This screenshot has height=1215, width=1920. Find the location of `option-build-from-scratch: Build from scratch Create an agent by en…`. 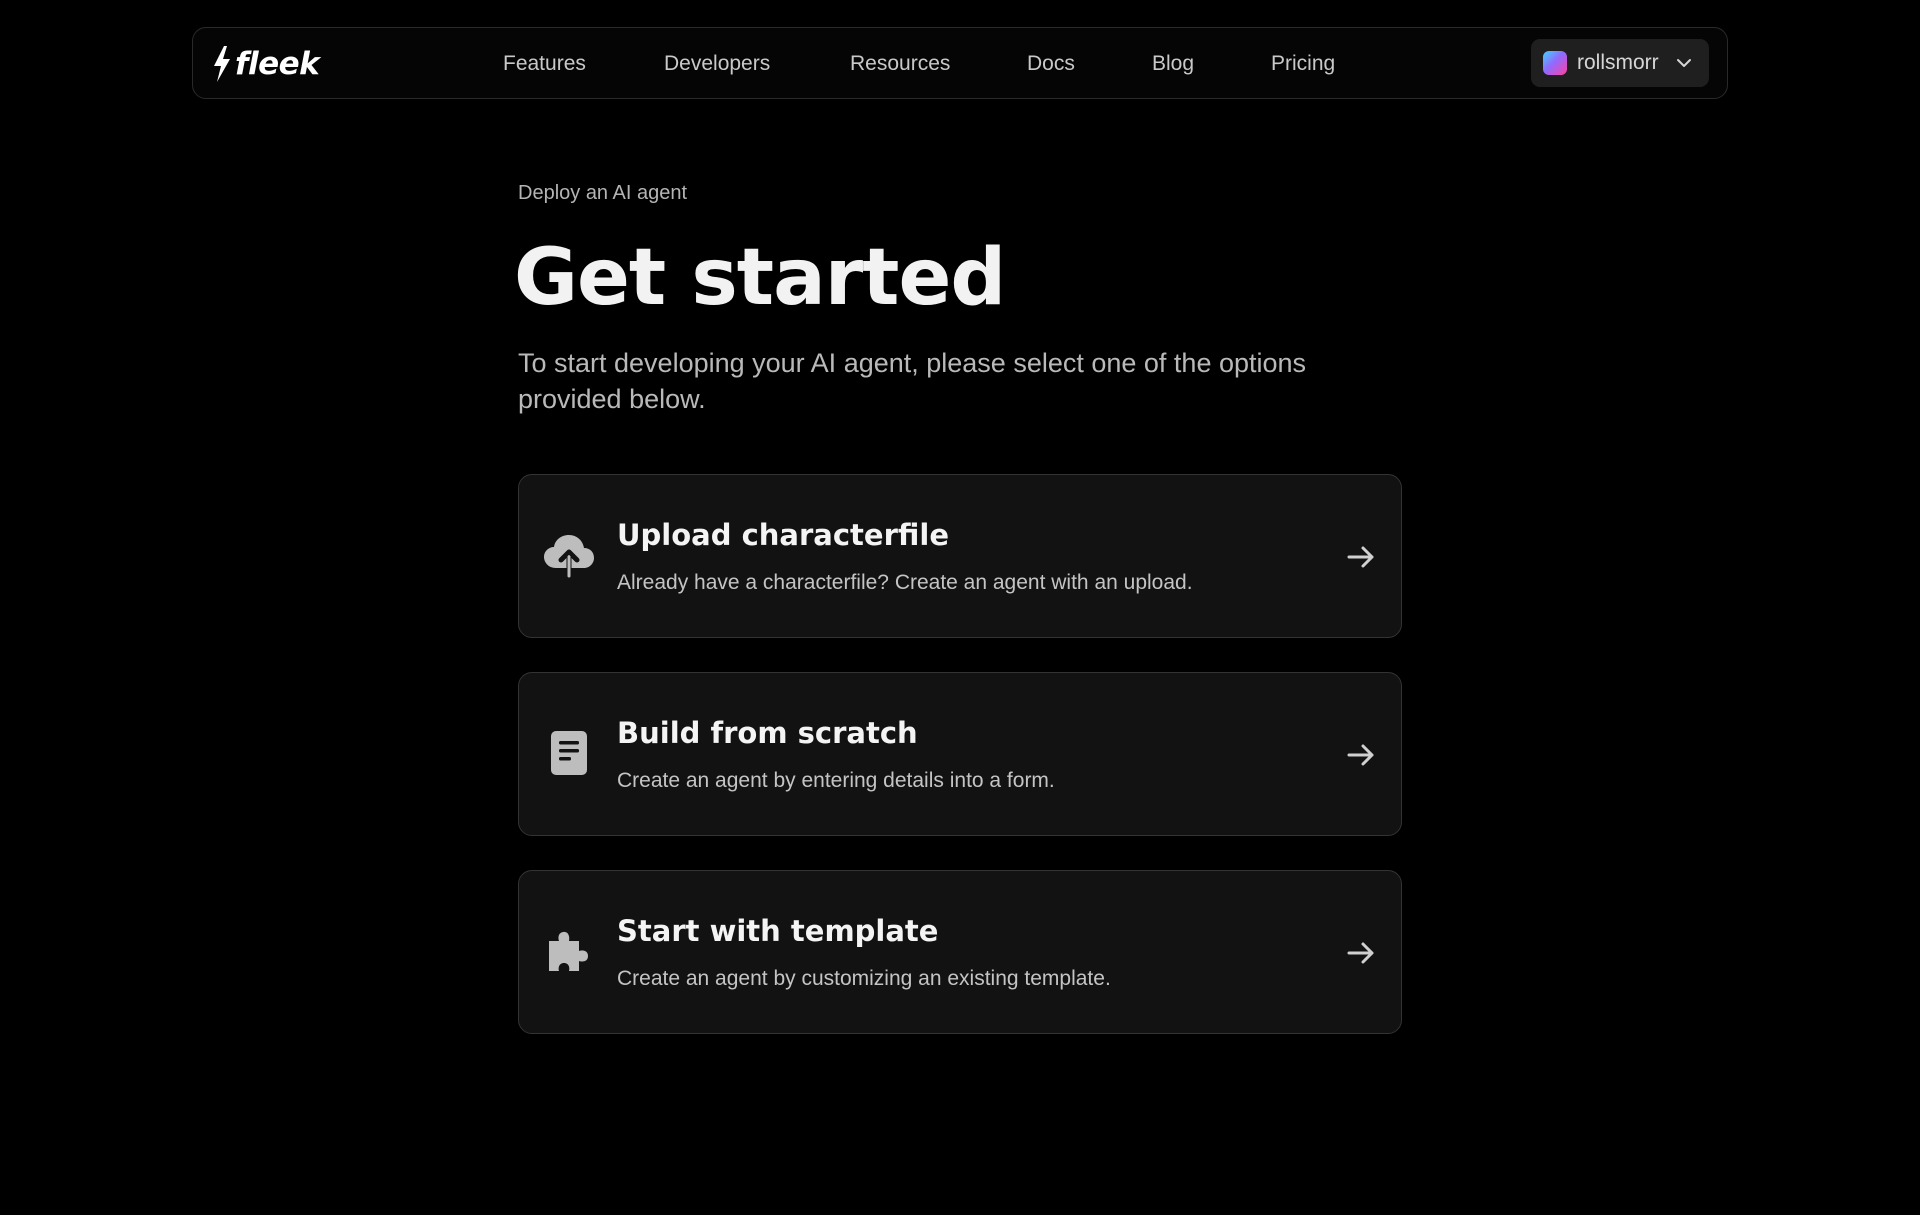

option-build-from-scratch: Build from scratch Create an agent by en… is located at coordinates (960, 754).